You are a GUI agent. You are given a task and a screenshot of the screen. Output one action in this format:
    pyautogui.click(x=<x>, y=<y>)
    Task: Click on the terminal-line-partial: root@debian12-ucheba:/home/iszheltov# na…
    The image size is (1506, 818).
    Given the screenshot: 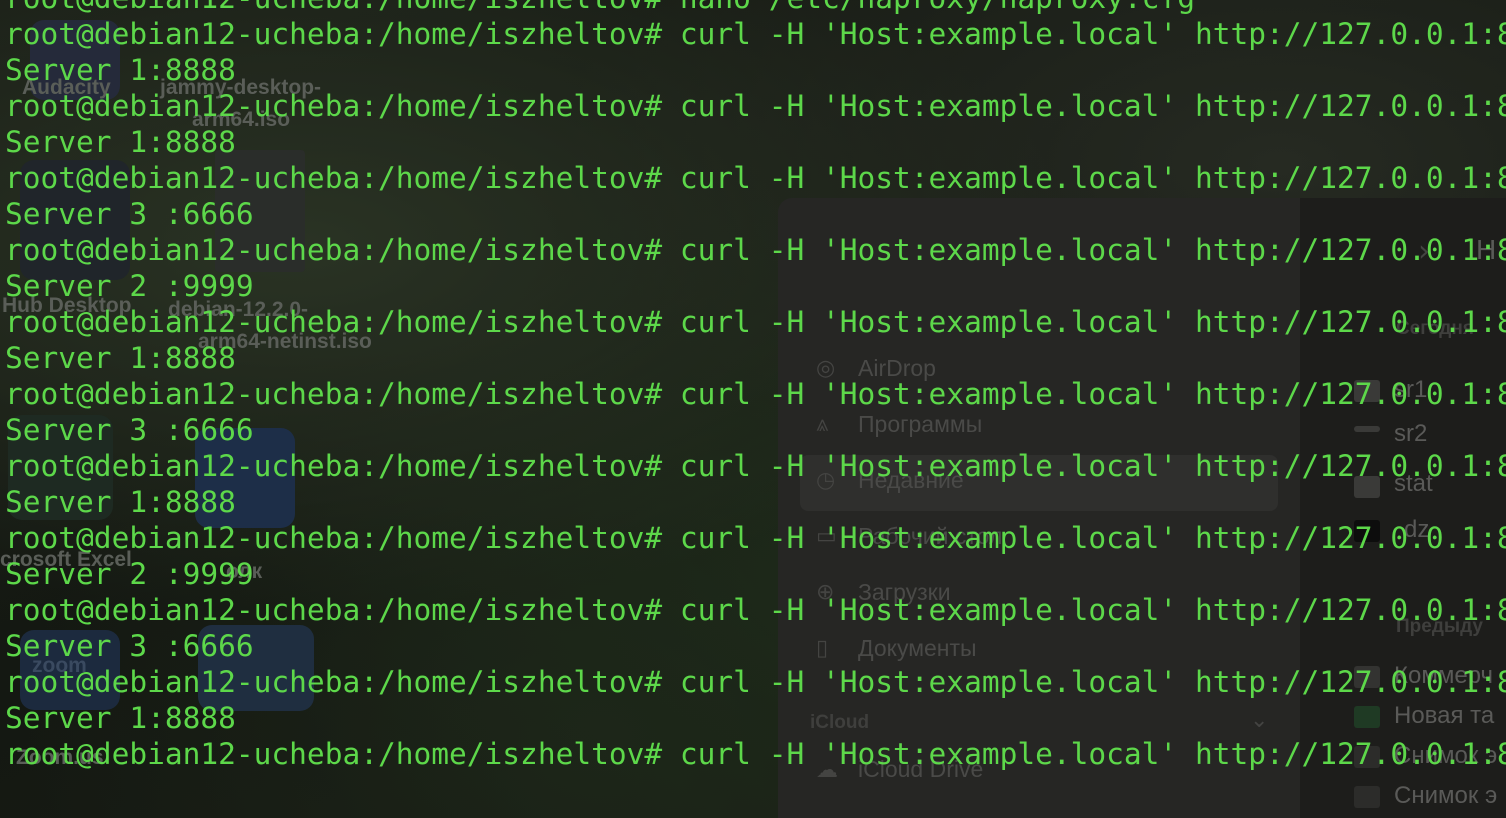 What is the action you would take?
    pyautogui.click(x=600, y=8)
    